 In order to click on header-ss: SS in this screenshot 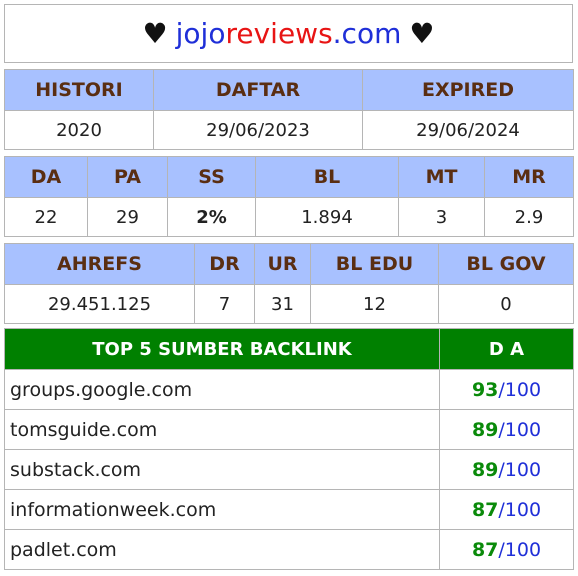, I will do `click(211, 177)`.